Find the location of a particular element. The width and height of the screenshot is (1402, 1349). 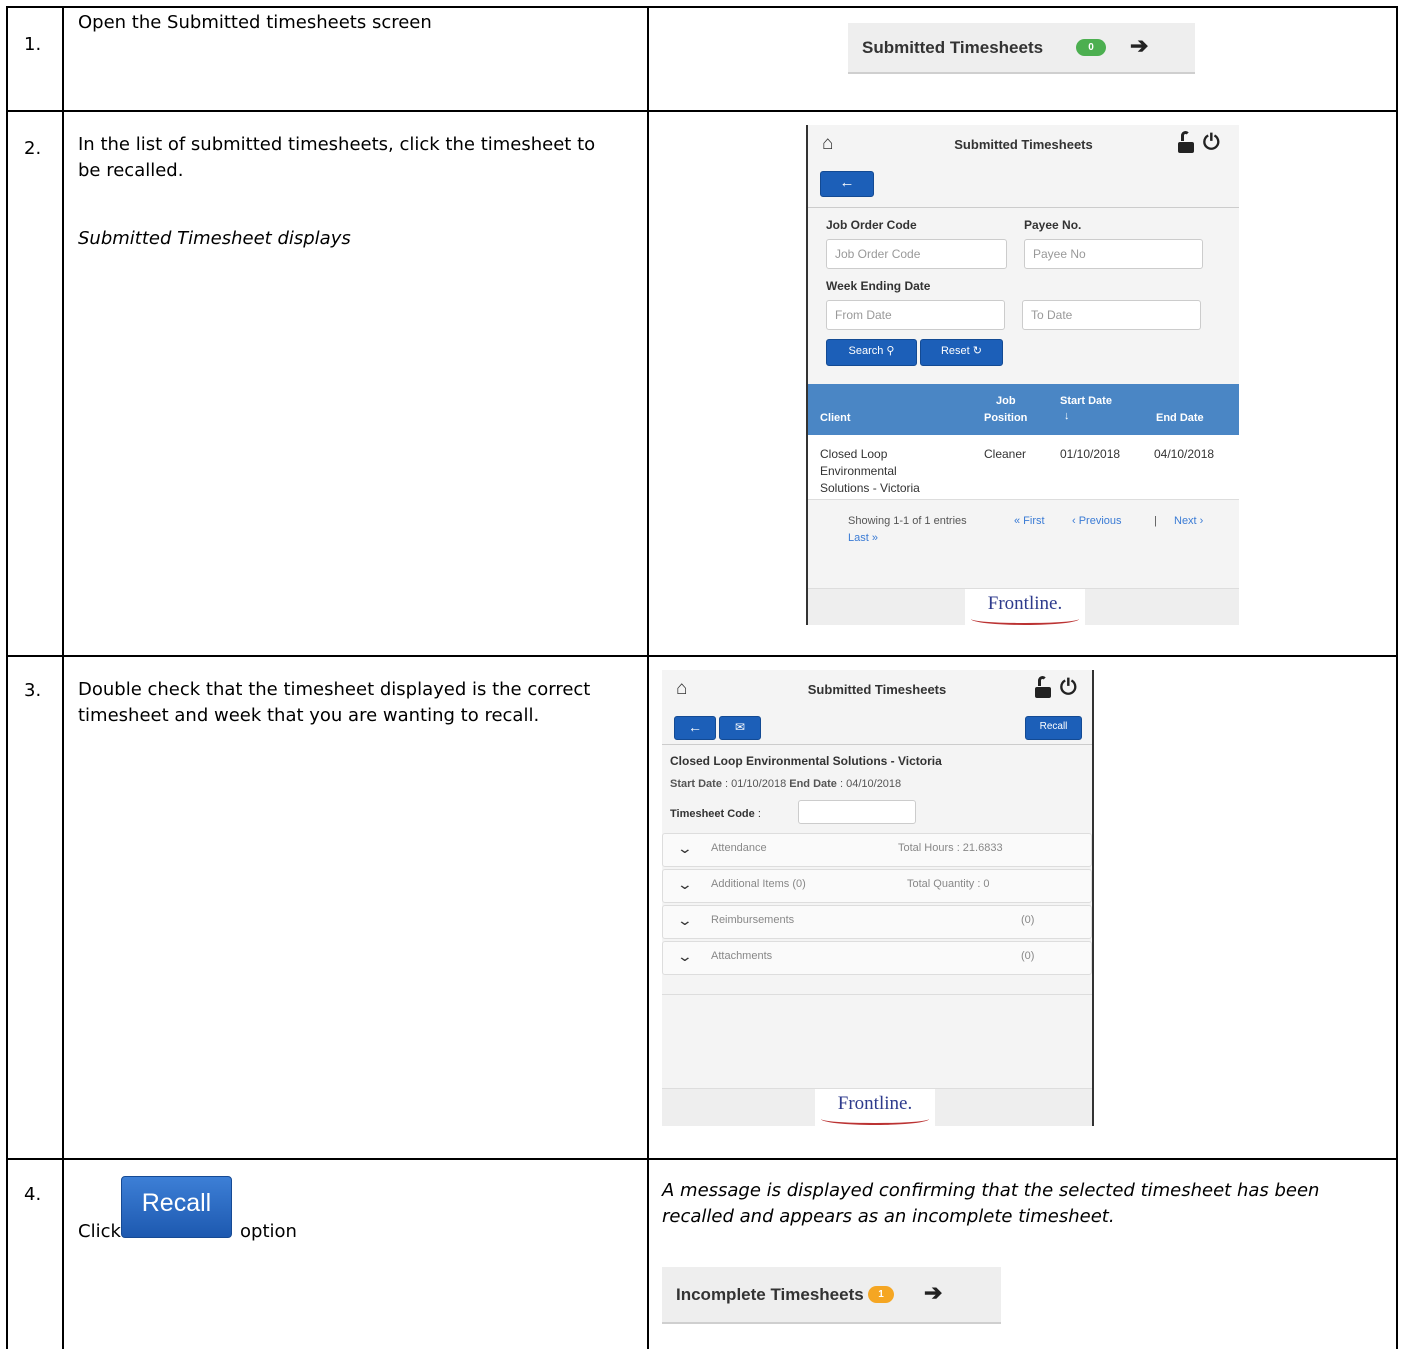

row4-option-text: option is located at coordinates (268, 1231).